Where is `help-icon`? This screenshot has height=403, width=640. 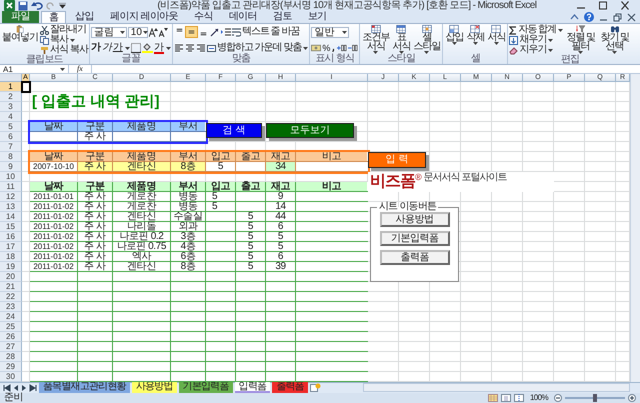 help-icon is located at coordinates (589, 17).